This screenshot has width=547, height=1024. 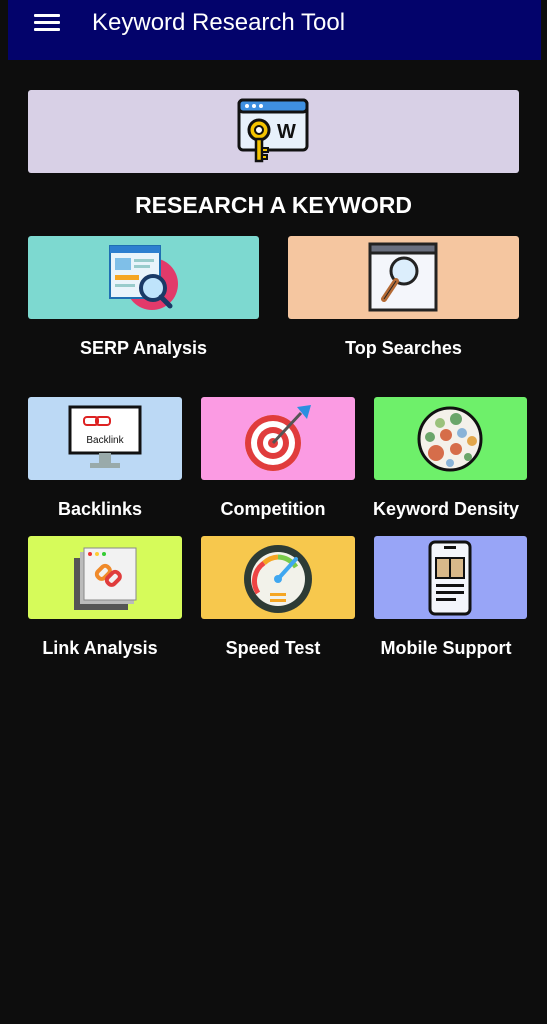 I want to click on tile-label-backlinks: Backlinks, so click(x=100, y=509).